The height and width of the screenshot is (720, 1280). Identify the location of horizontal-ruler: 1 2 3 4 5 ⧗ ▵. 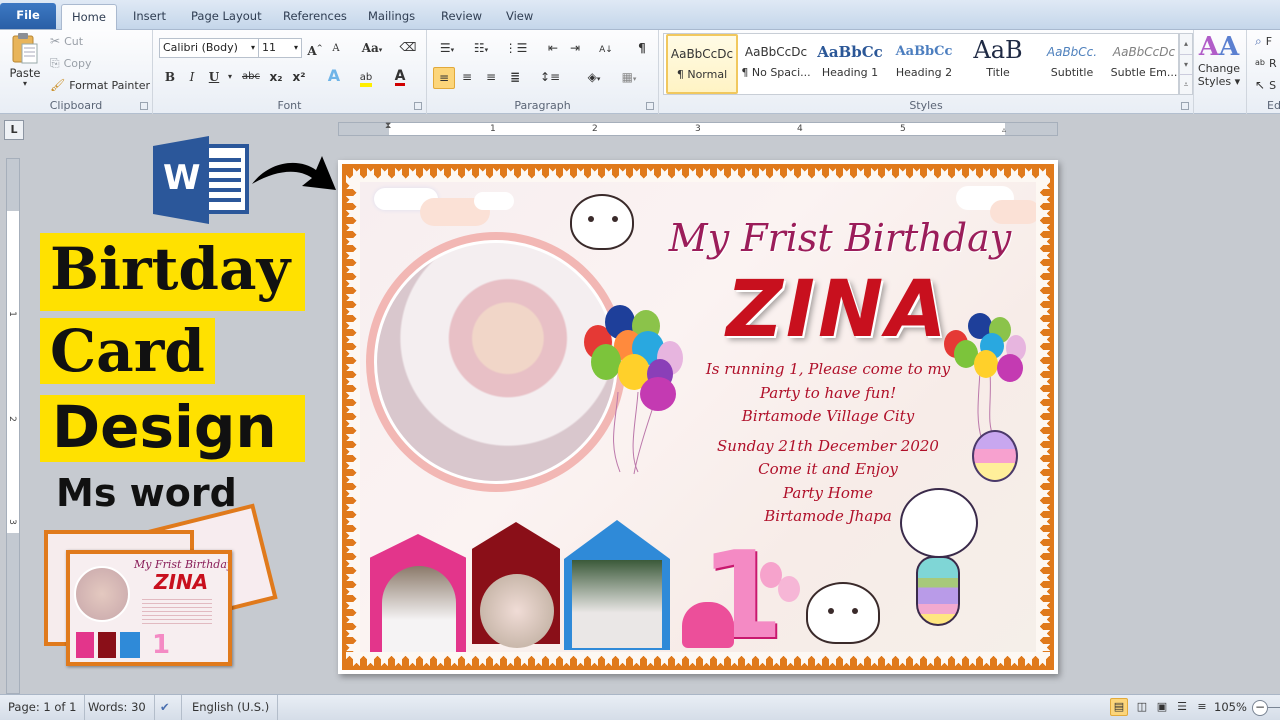
(698, 130).